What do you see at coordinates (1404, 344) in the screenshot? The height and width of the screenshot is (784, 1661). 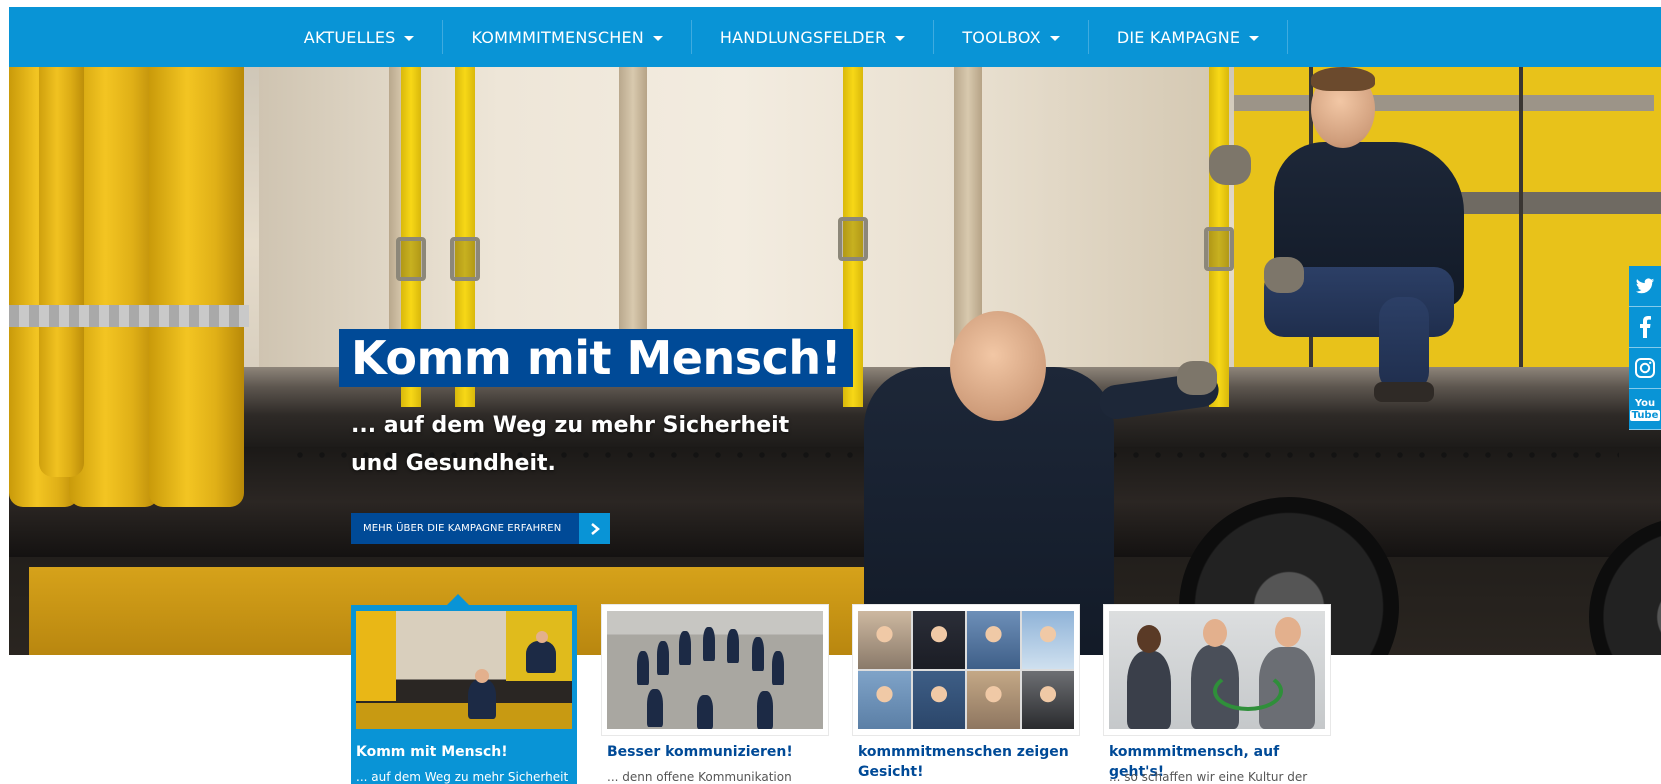 I see `person-crouching-leg` at bounding box center [1404, 344].